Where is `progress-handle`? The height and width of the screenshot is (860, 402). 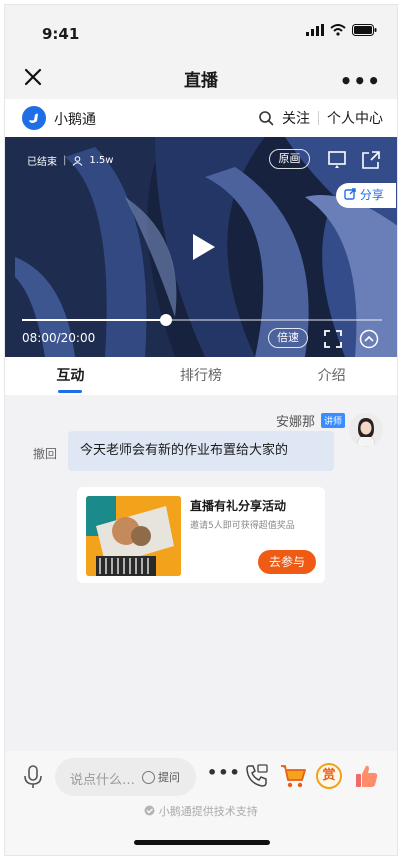
progress-handle is located at coordinates (166, 320).